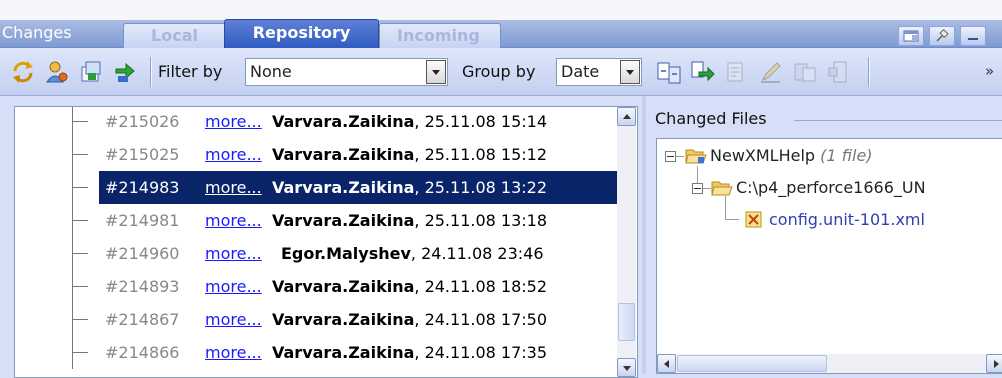  Describe the element at coordinates (481, 121) in the screenshot. I see `change-datetime: , 25.11.08 15:14` at that location.